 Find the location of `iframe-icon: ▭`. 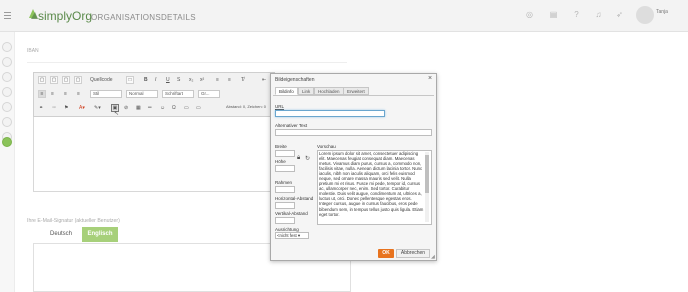

iframe-icon: ▭ is located at coordinates (186, 108).